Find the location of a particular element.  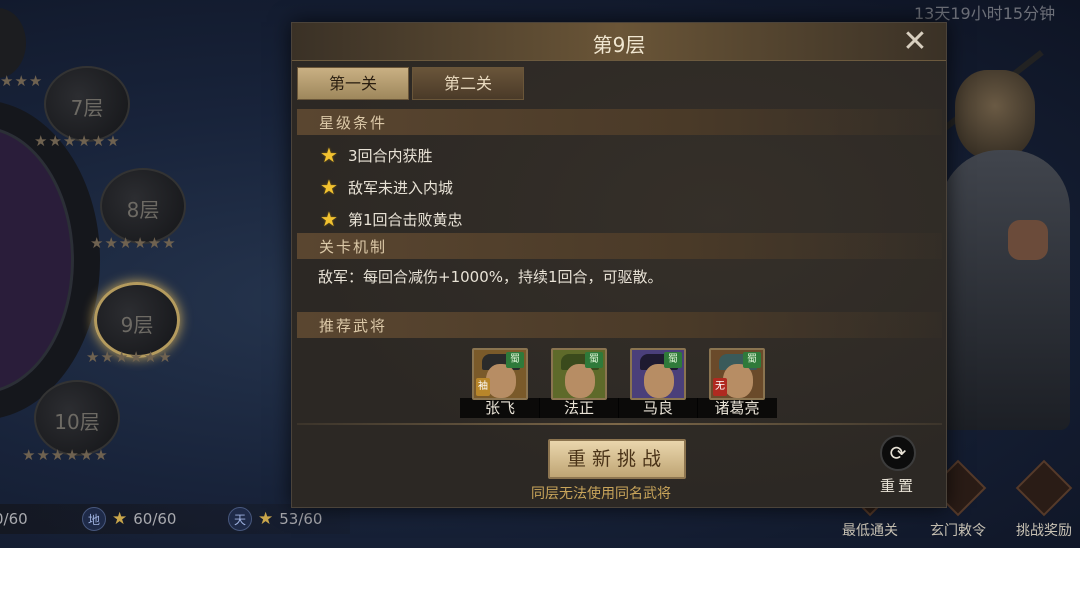

floor-top-stars: ★★★ is located at coordinates (22, 81).